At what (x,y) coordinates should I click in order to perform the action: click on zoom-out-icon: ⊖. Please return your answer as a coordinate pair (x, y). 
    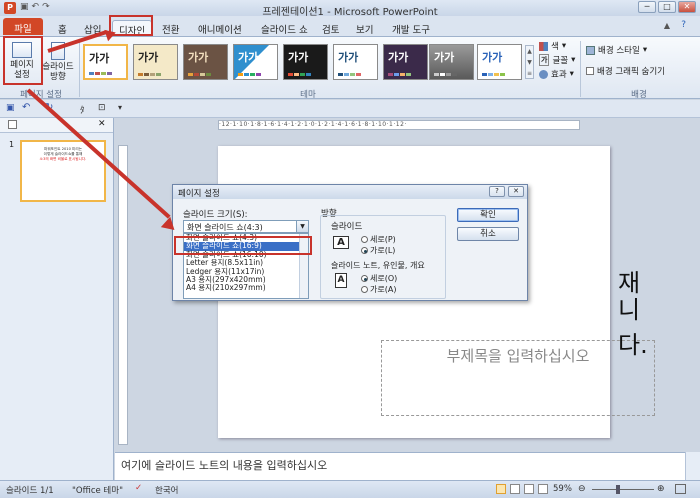
    Looking at the image, I should click on (582, 489).